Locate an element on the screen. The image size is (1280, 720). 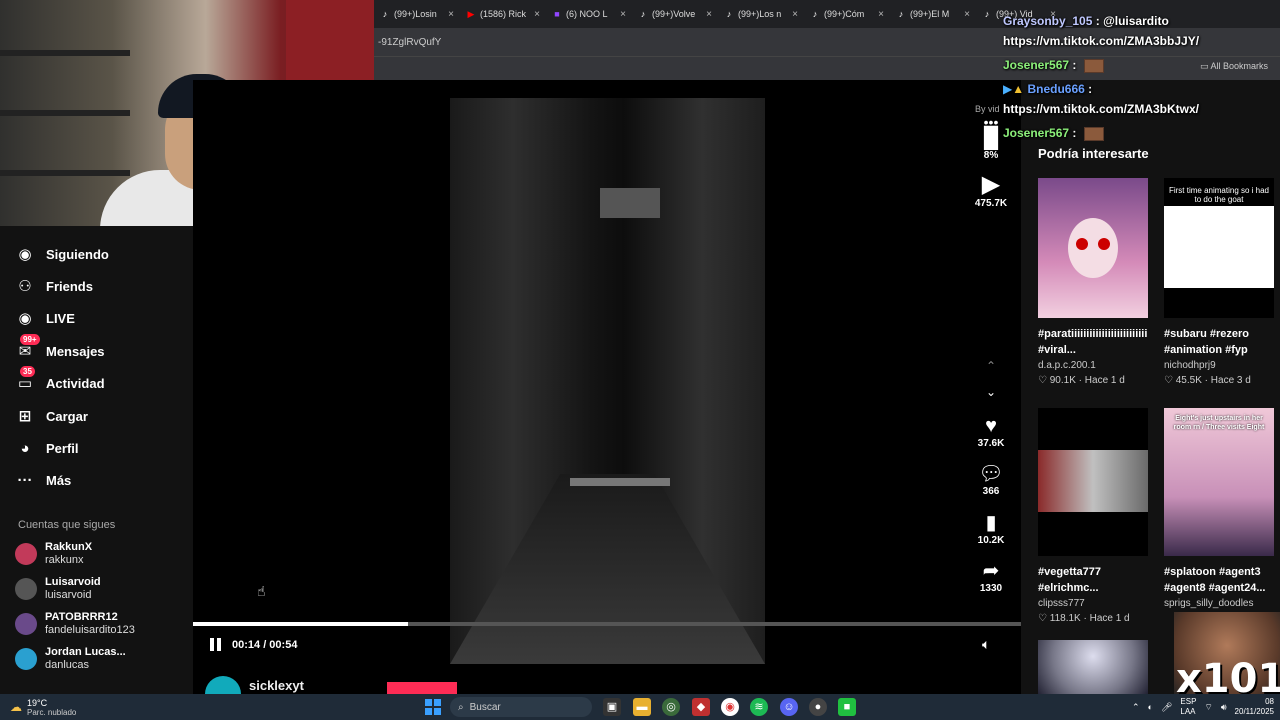
browser-tab: ♪ (99+)Cóm × is located at coordinates (847, 14).